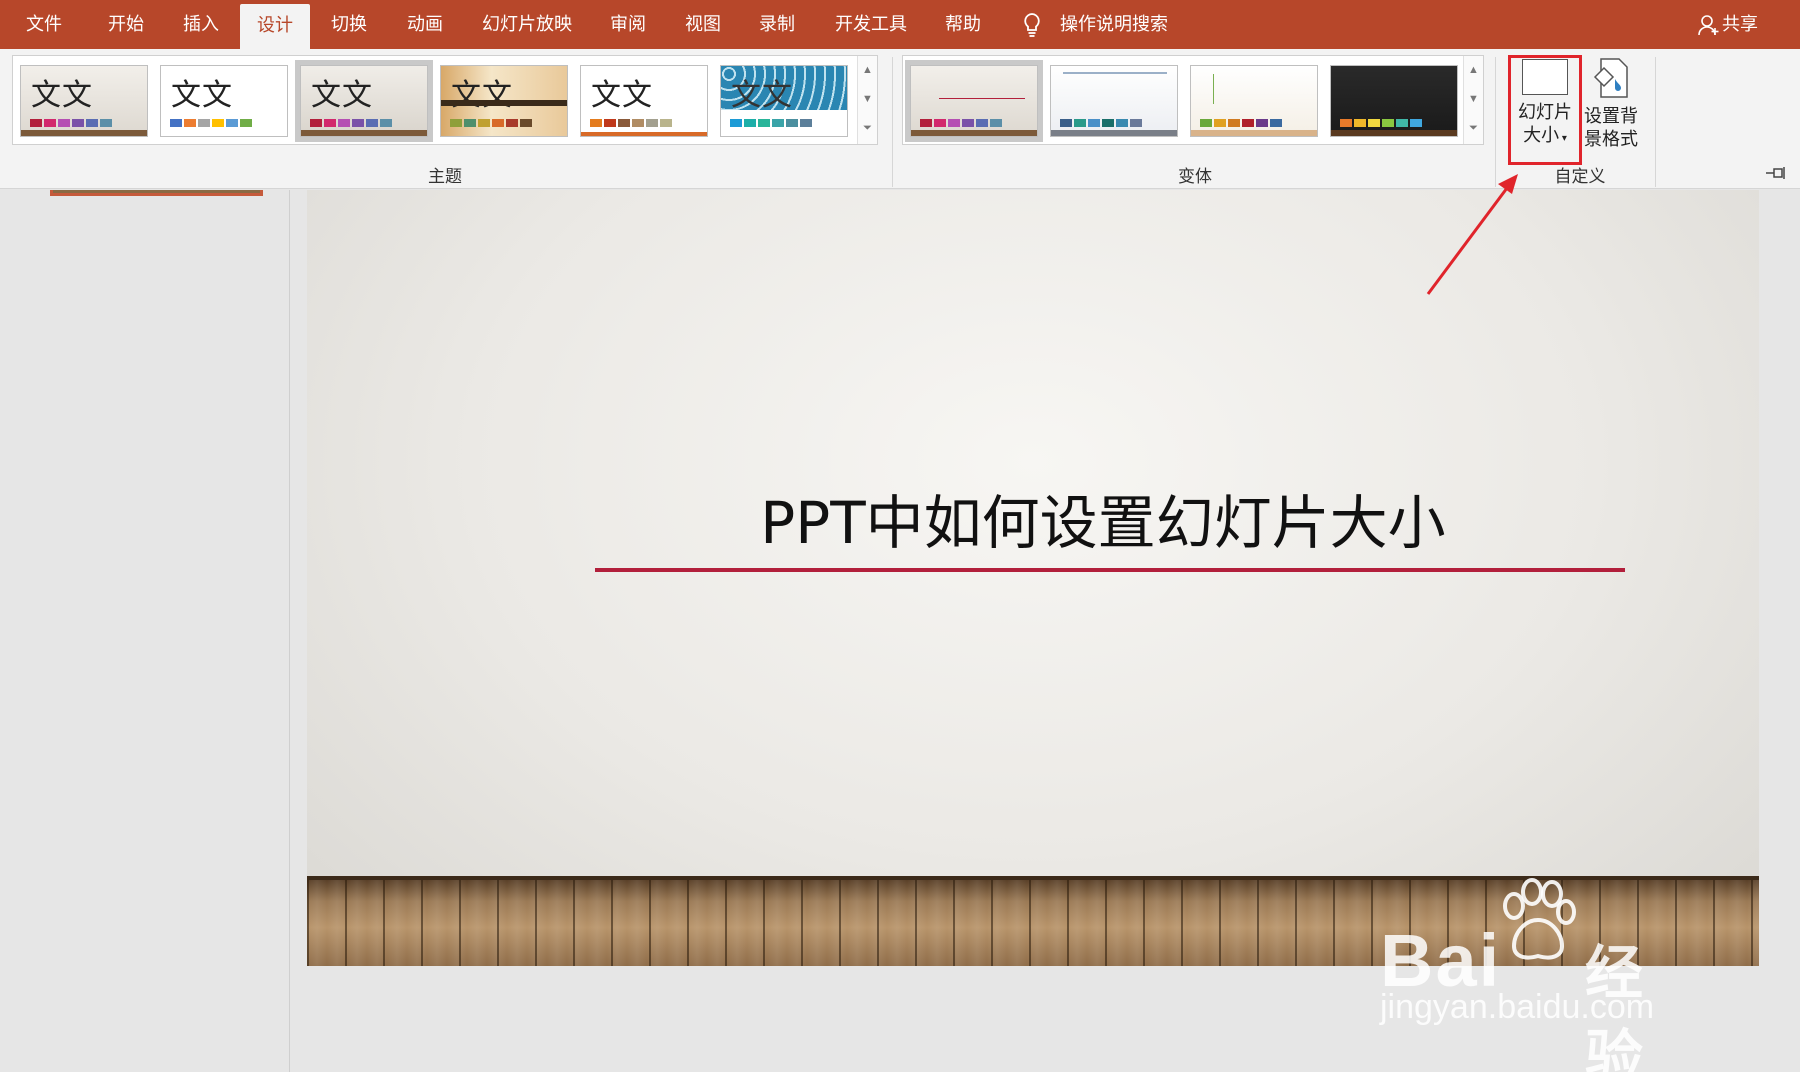 The width and height of the screenshot is (1800, 1072). I want to click on themes-group-label: 主题, so click(445, 176).